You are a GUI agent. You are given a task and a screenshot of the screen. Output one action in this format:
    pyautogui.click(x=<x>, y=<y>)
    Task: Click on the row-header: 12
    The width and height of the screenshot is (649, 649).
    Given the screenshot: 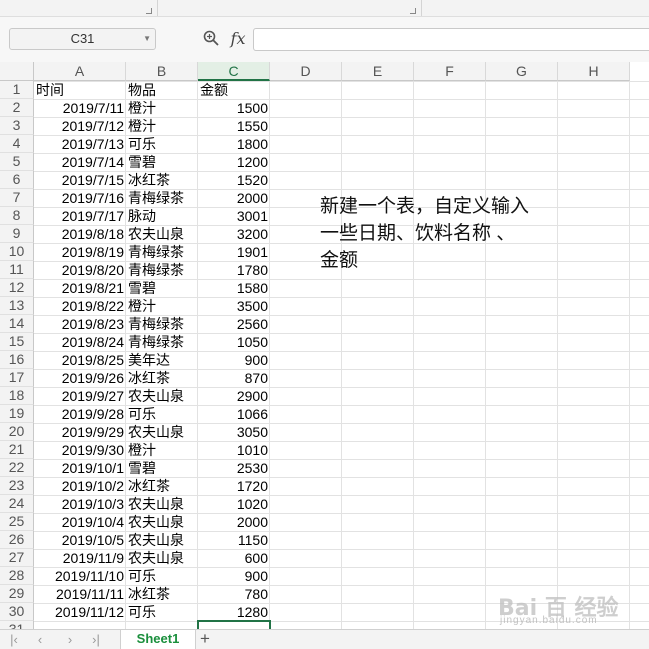 What is the action you would take?
    pyautogui.click(x=17, y=288)
    